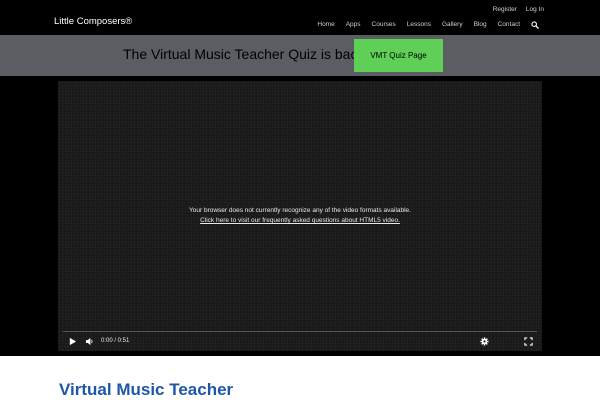 The image size is (600, 400). What do you see at coordinates (93, 22) in the screenshot?
I see `site-brand: Little Composers®` at bounding box center [93, 22].